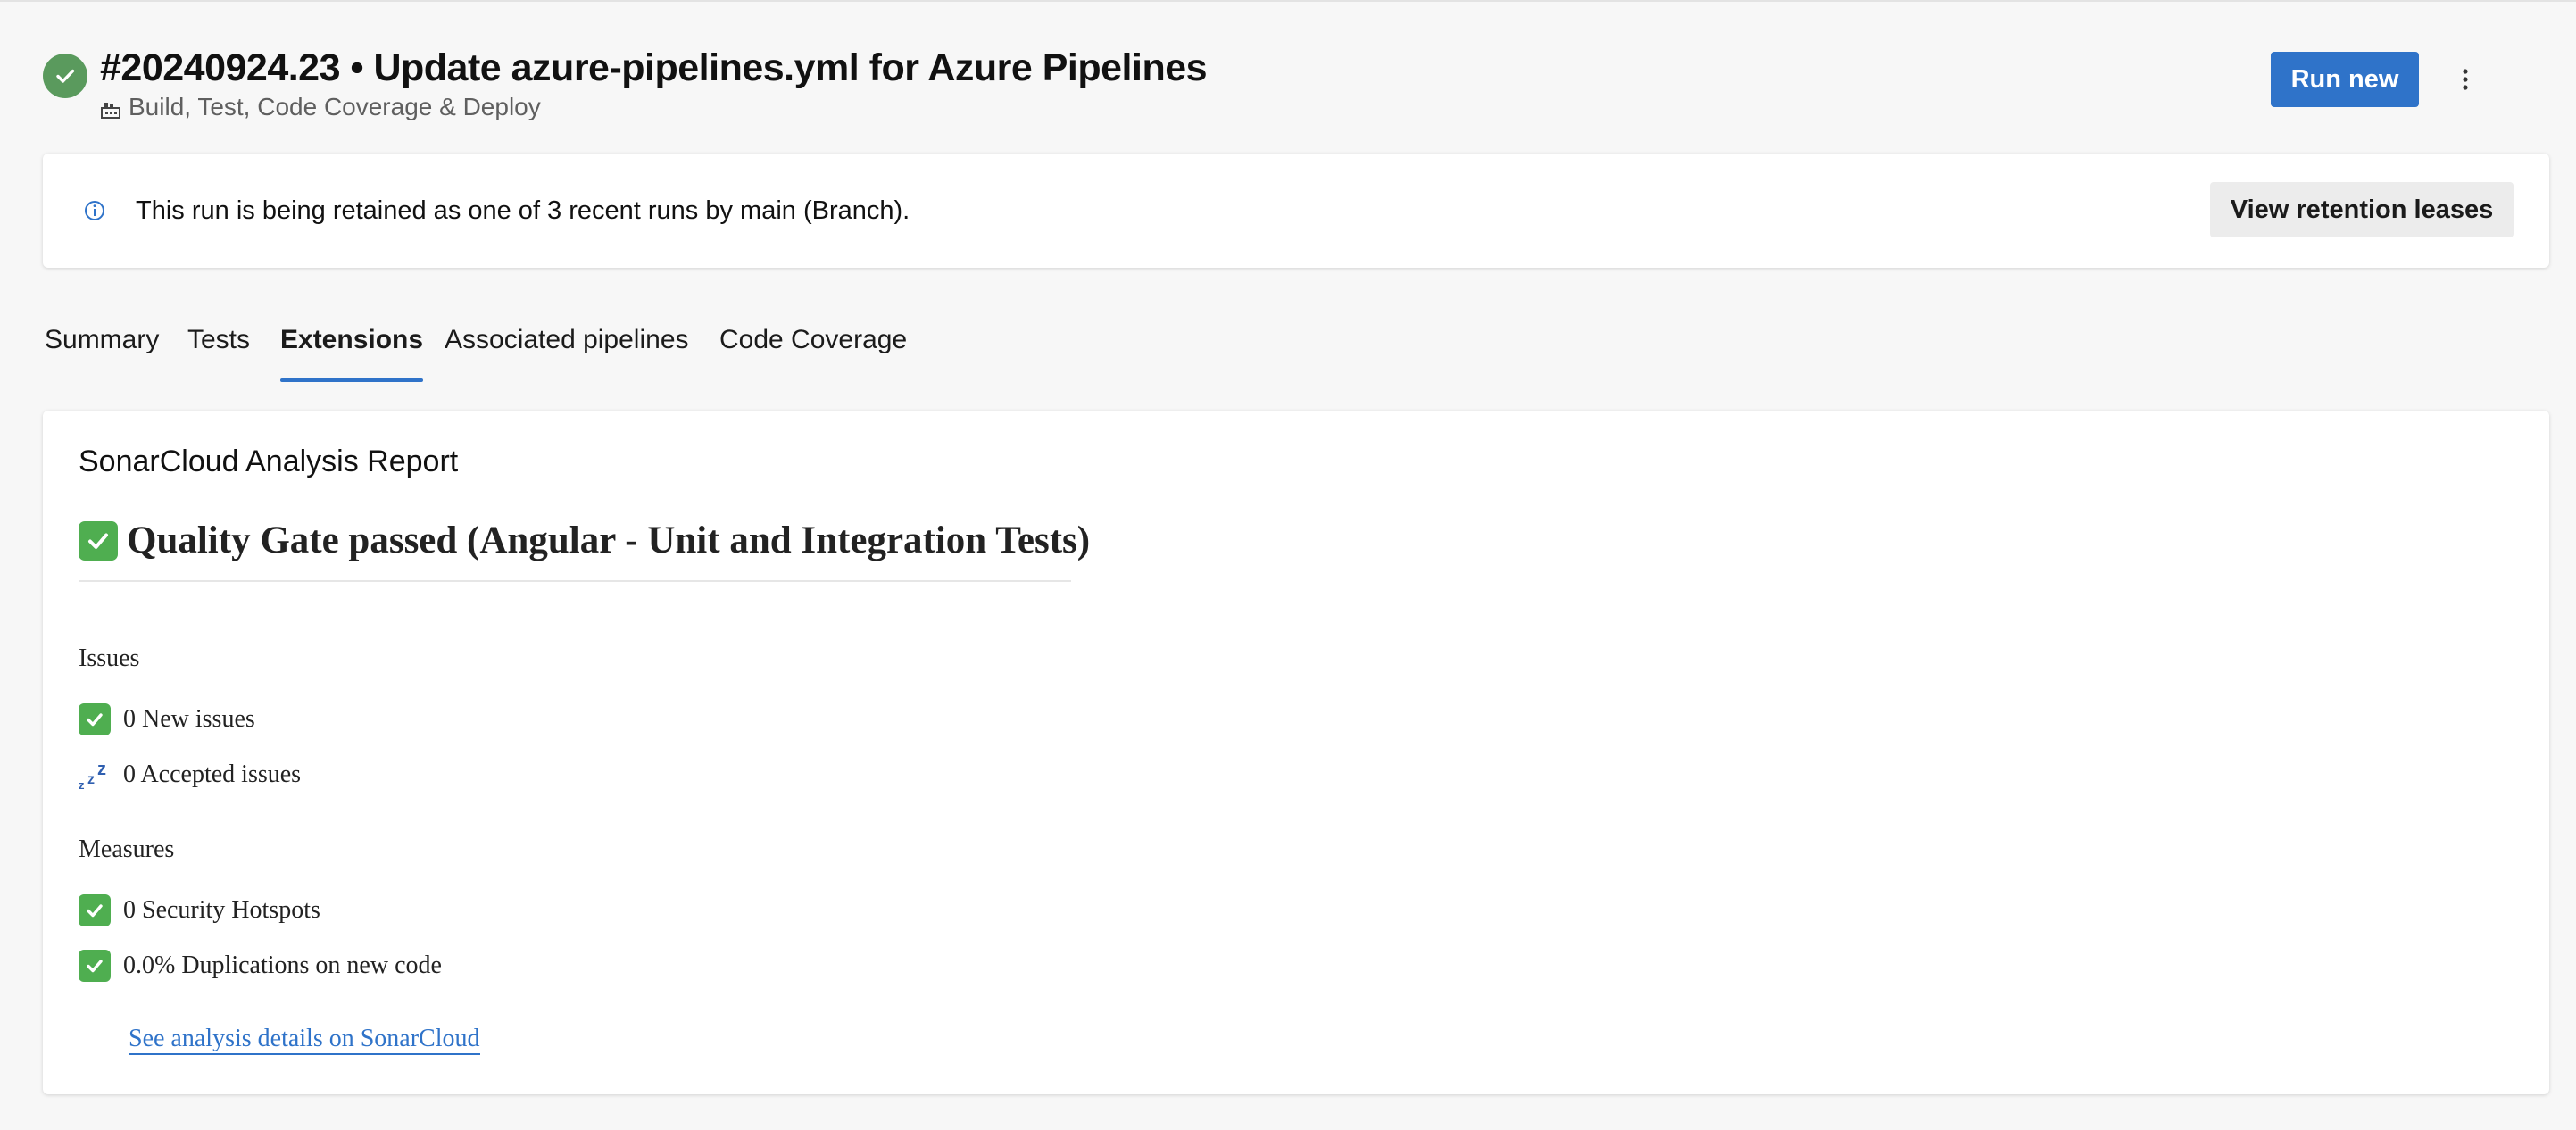  What do you see at coordinates (567, 340) in the screenshot?
I see `tab-associated-pipelines: Associated pipelines` at bounding box center [567, 340].